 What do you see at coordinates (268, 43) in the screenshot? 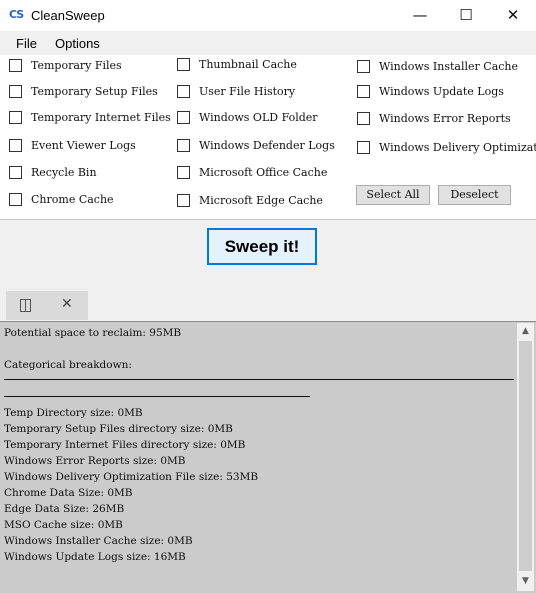
I see `menu-bar: File Options` at bounding box center [268, 43].